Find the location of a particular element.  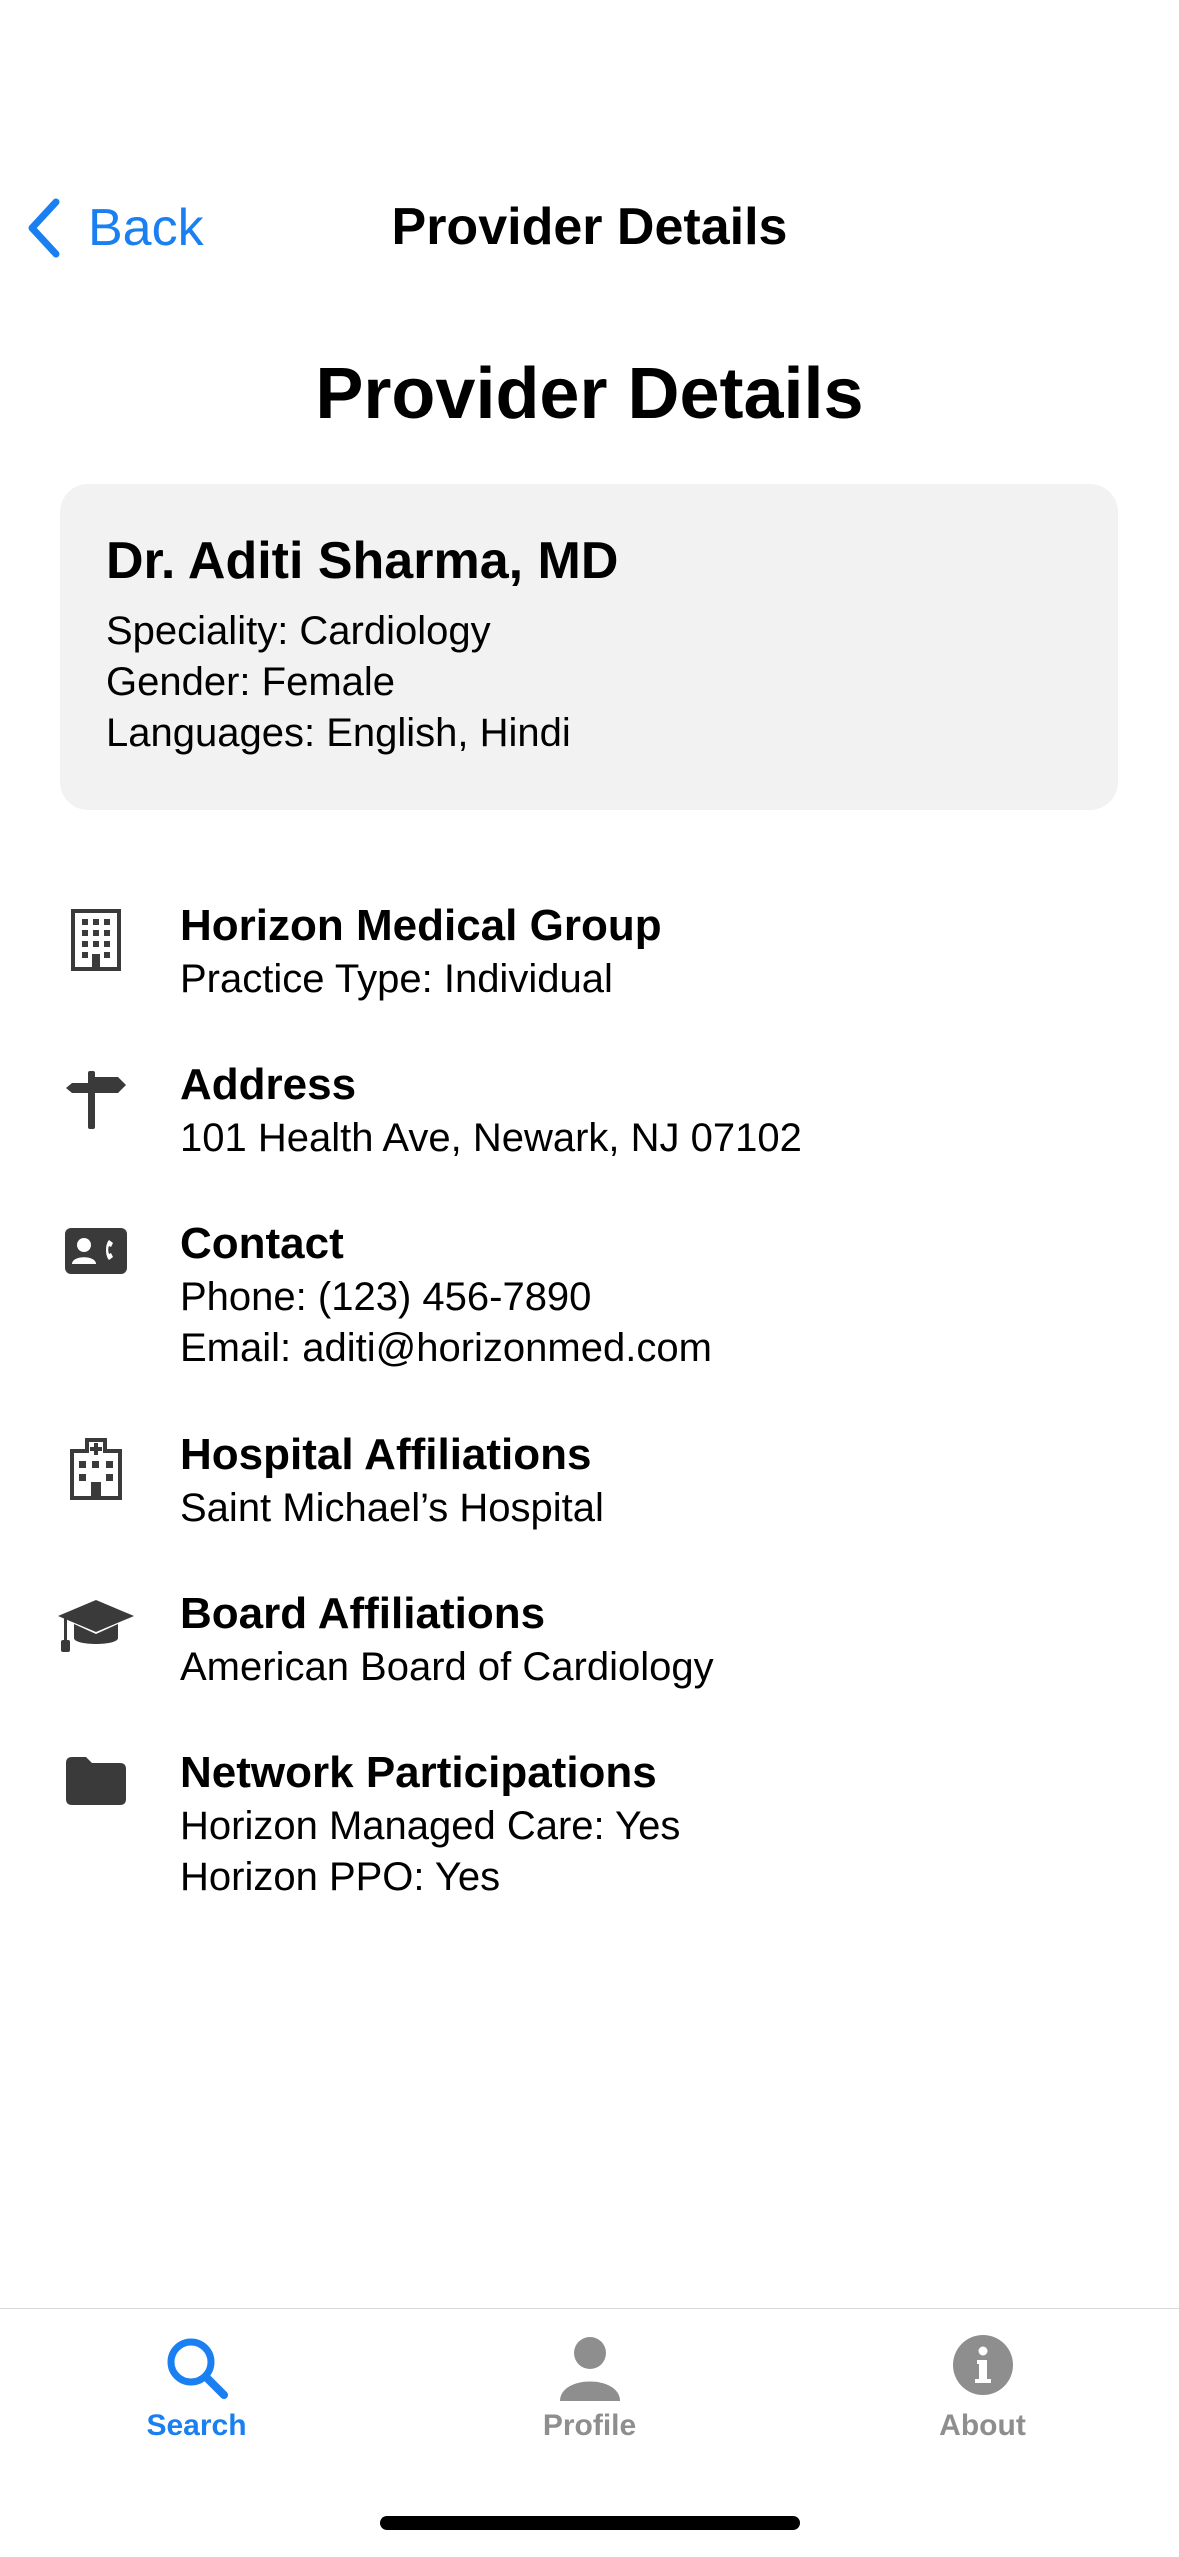

tab-about: About is located at coordinates (982, 2394).